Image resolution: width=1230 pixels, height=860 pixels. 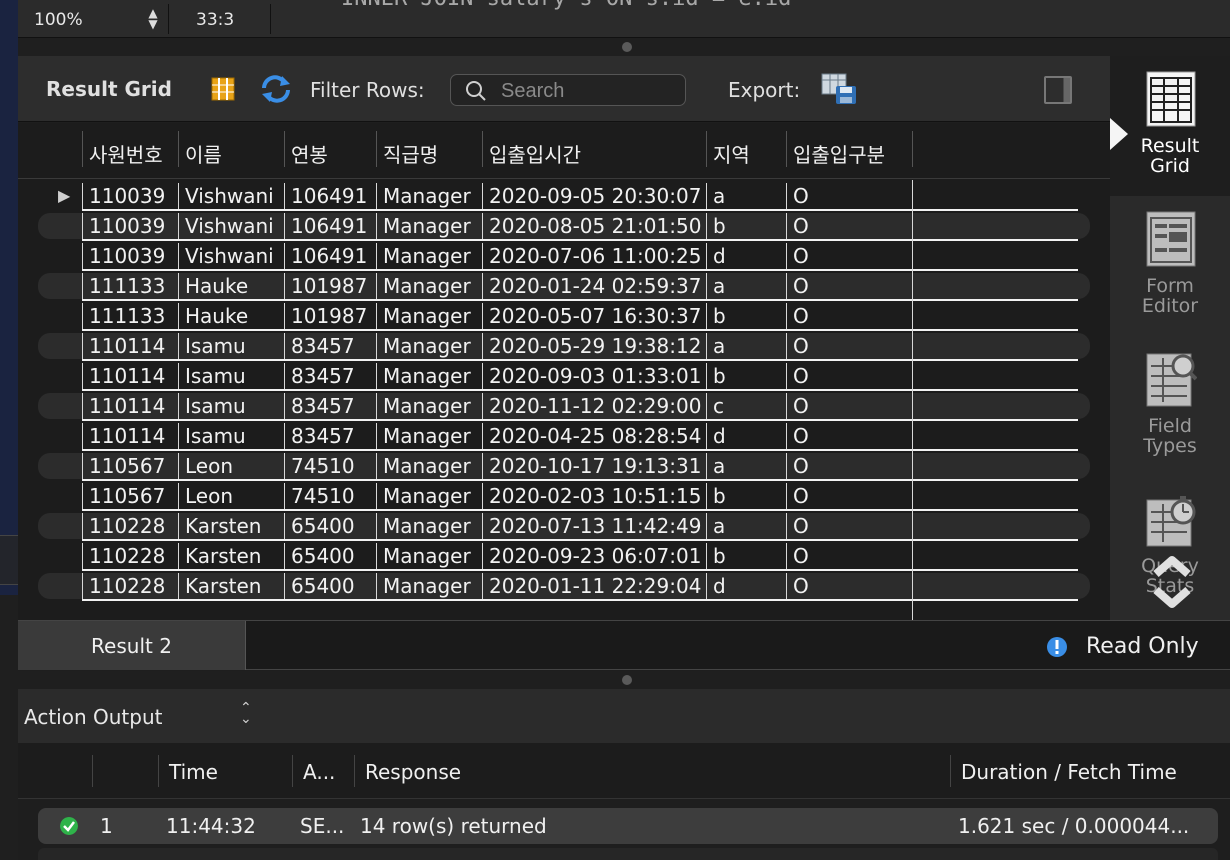 What do you see at coordinates (594, 526) in the screenshot?
I see `table-cell: 2020-07-13 11:42:49` at bounding box center [594, 526].